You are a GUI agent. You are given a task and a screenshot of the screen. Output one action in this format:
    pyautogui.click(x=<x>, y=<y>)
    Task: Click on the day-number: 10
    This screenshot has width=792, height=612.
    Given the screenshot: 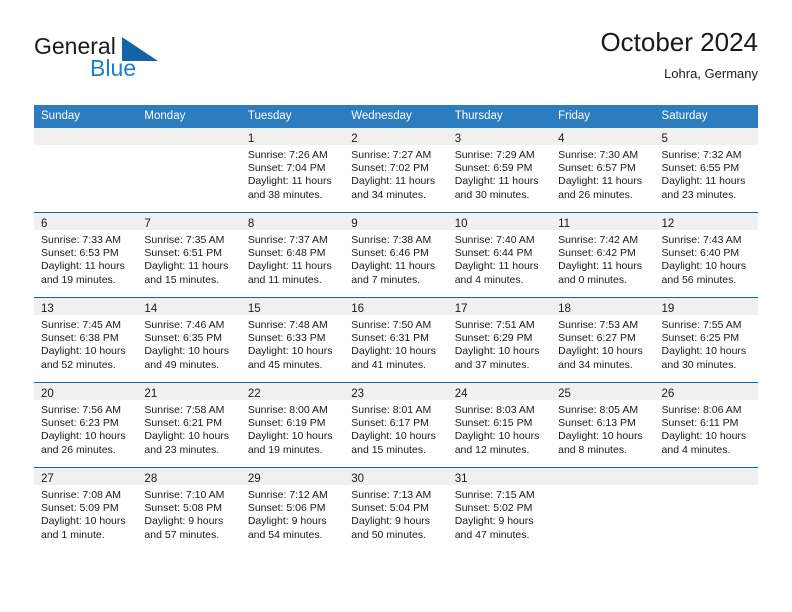 What is the action you would take?
    pyautogui.click(x=461, y=224)
    